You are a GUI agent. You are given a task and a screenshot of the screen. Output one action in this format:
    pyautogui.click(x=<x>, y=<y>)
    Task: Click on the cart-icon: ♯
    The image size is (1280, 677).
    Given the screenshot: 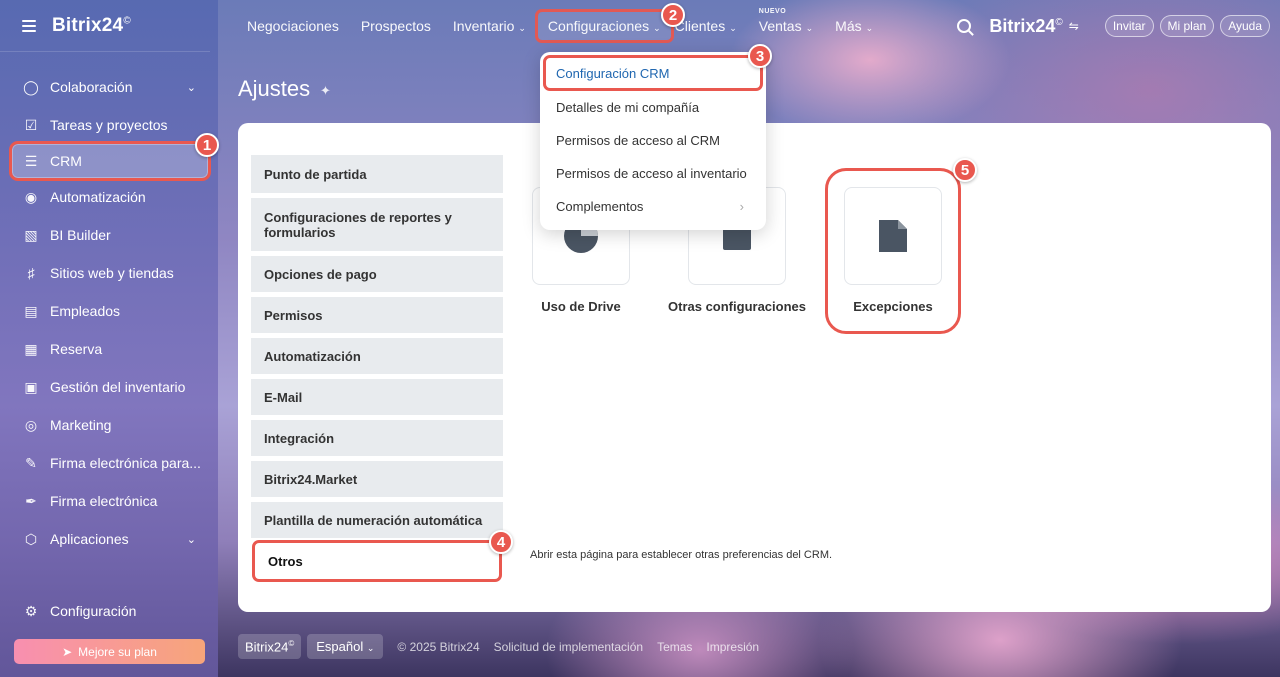 What is the action you would take?
    pyautogui.click(x=31, y=273)
    